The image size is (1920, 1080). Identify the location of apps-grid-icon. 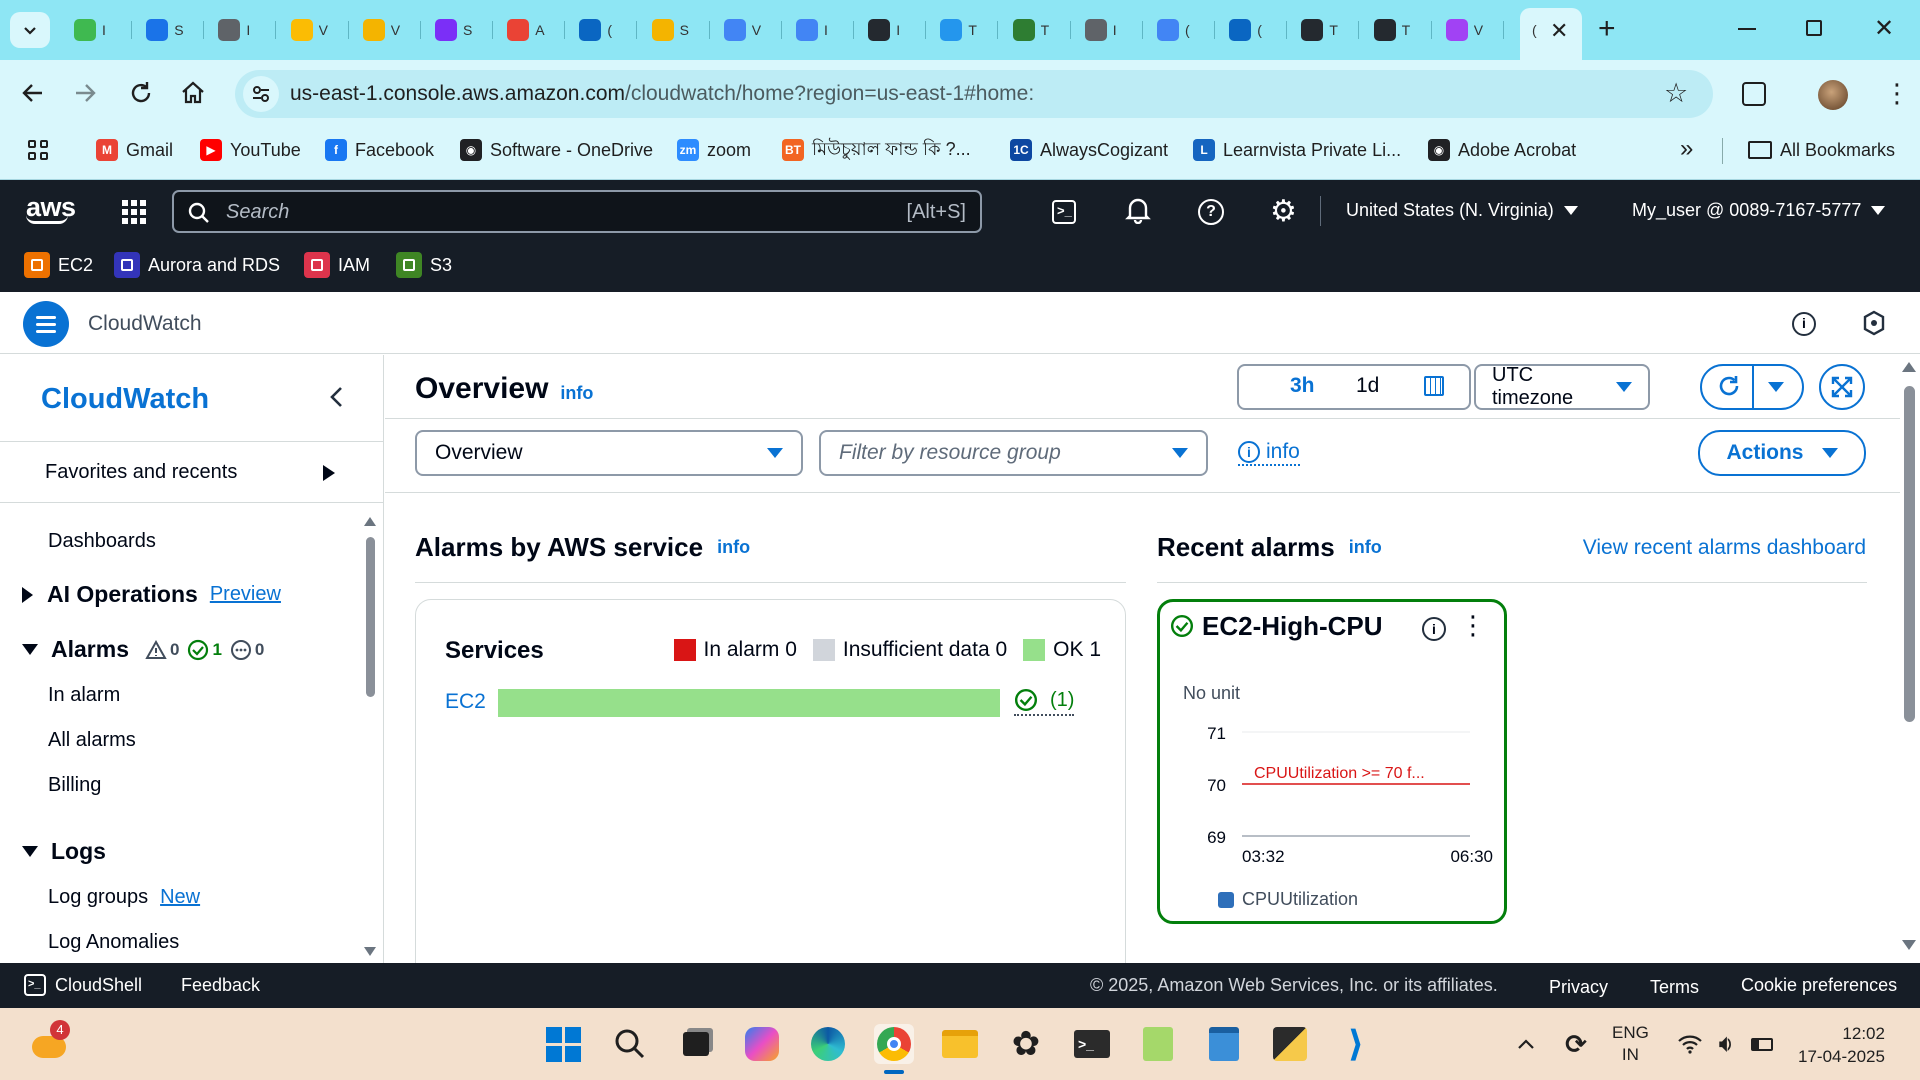
(38, 150).